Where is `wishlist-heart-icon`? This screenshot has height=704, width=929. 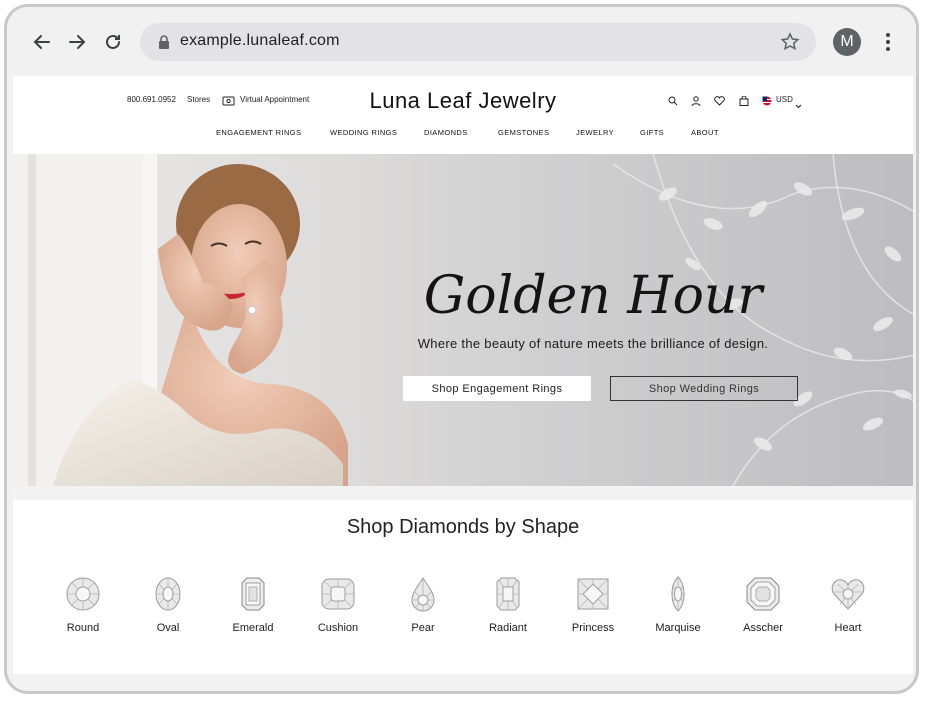 wishlist-heart-icon is located at coordinates (719, 102).